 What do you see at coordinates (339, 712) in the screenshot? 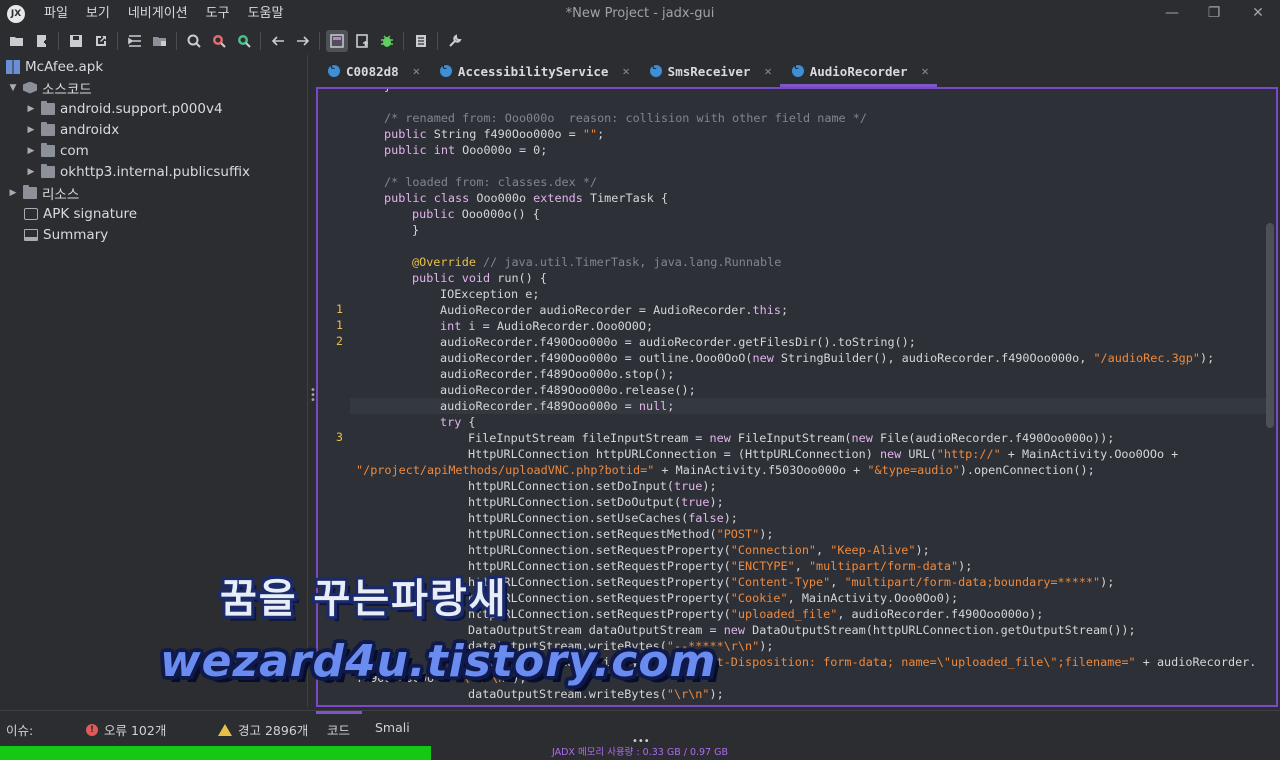
I see `bottom-tab-indicator` at bounding box center [339, 712].